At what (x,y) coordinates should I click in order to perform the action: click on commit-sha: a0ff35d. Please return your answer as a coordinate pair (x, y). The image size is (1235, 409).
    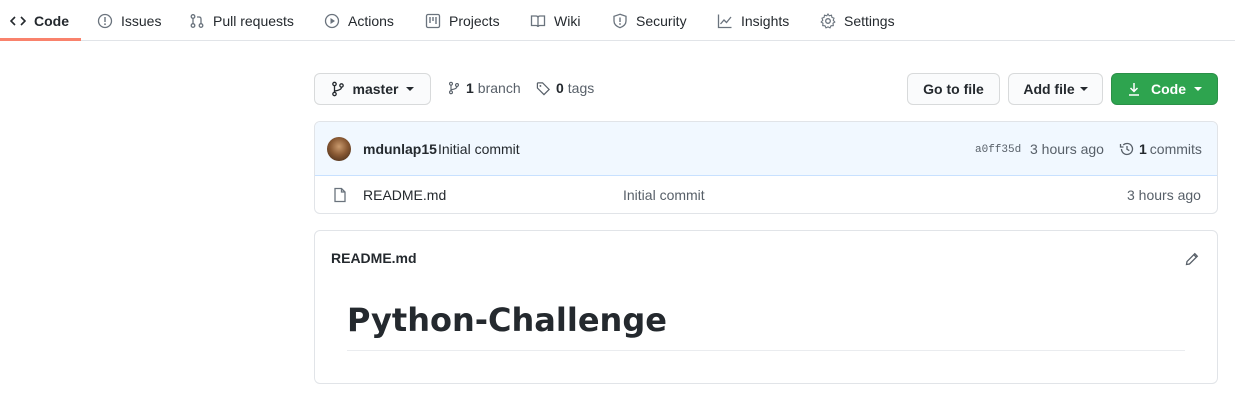
    Looking at the image, I should click on (998, 150).